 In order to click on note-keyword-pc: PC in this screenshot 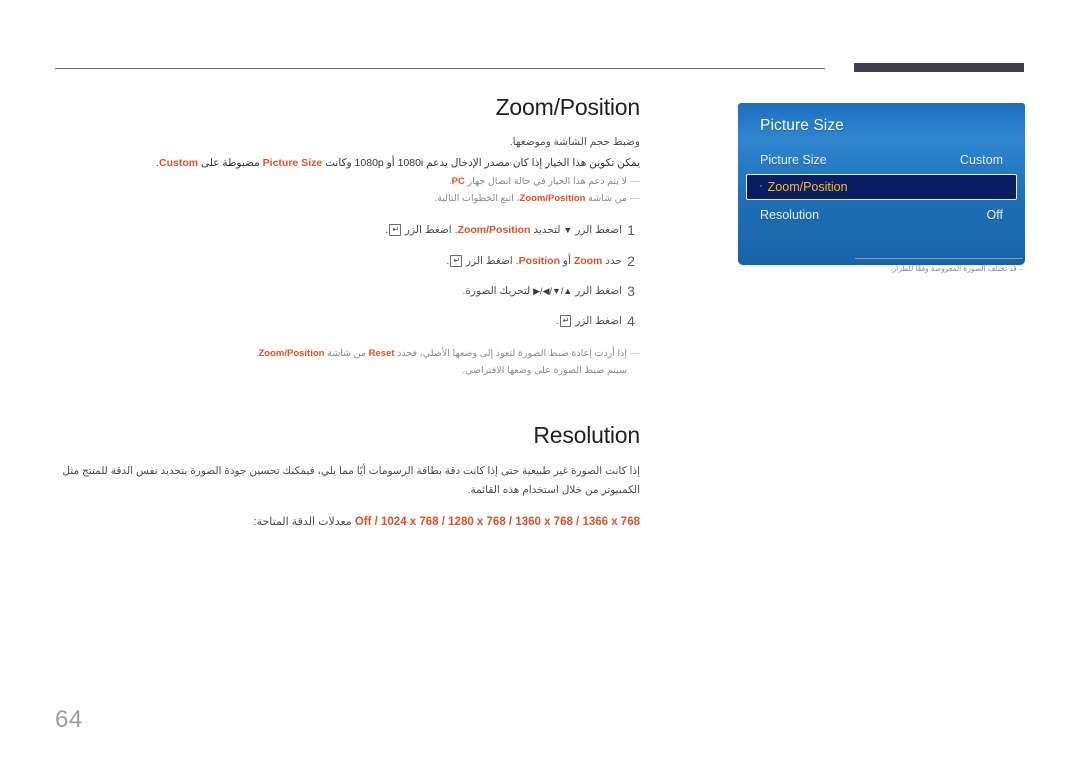, I will do `click(458, 182)`.